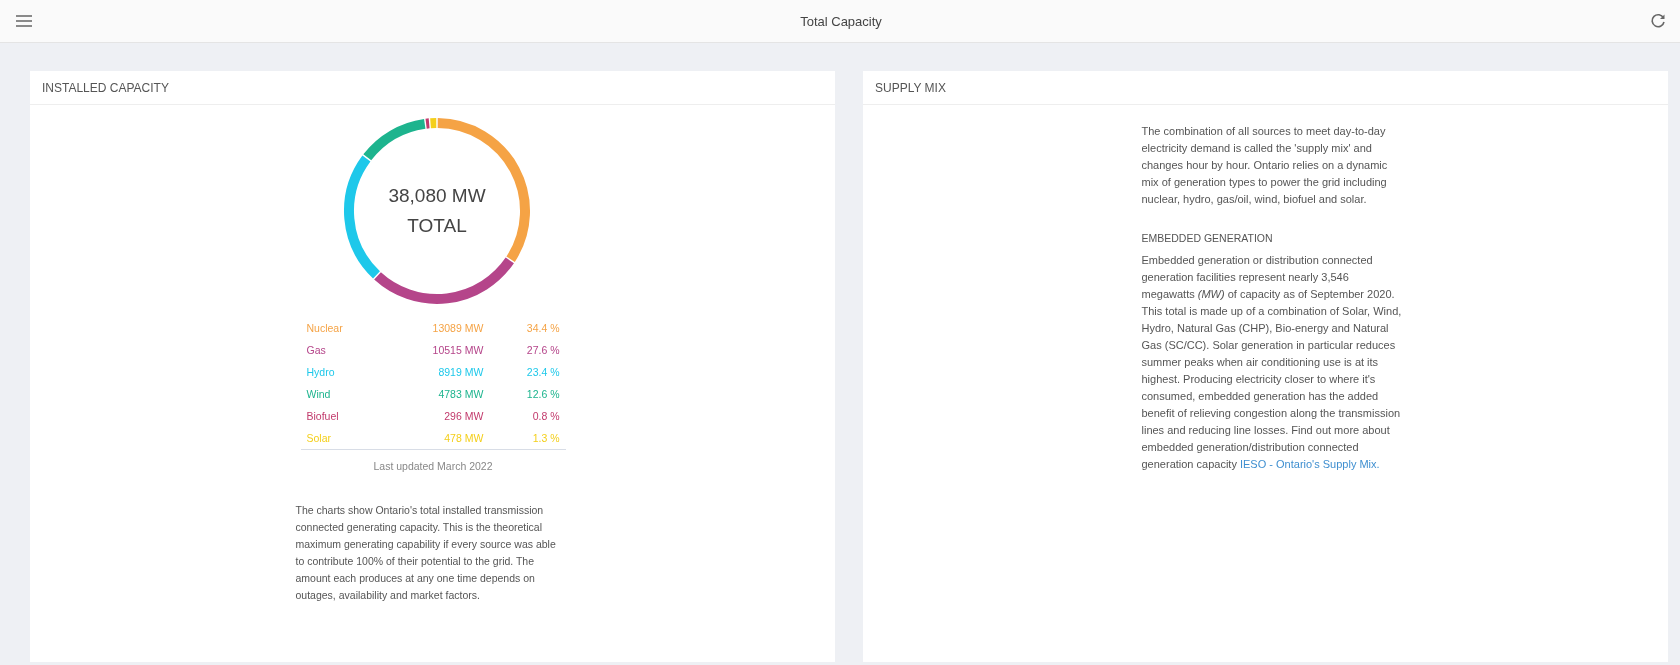 This screenshot has height=665, width=1680. What do you see at coordinates (910, 87) in the screenshot?
I see `panel-title: SUPPLY MIX` at bounding box center [910, 87].